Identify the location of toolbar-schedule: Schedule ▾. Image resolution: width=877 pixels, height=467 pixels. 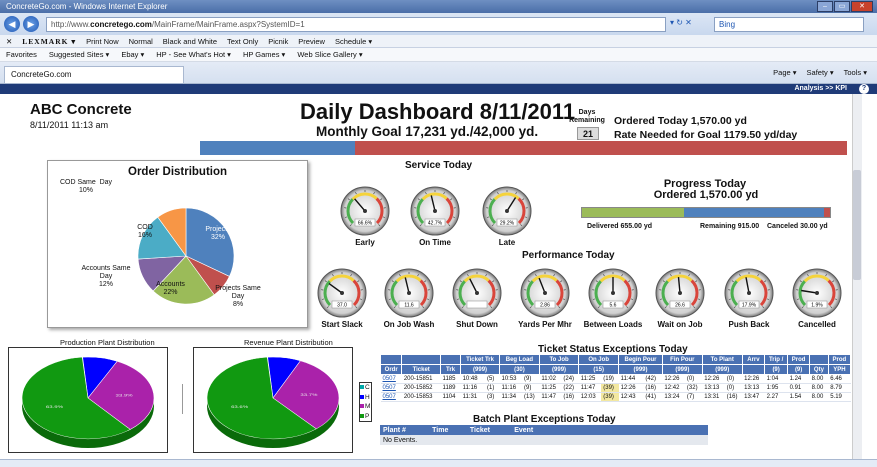
(353, 41).